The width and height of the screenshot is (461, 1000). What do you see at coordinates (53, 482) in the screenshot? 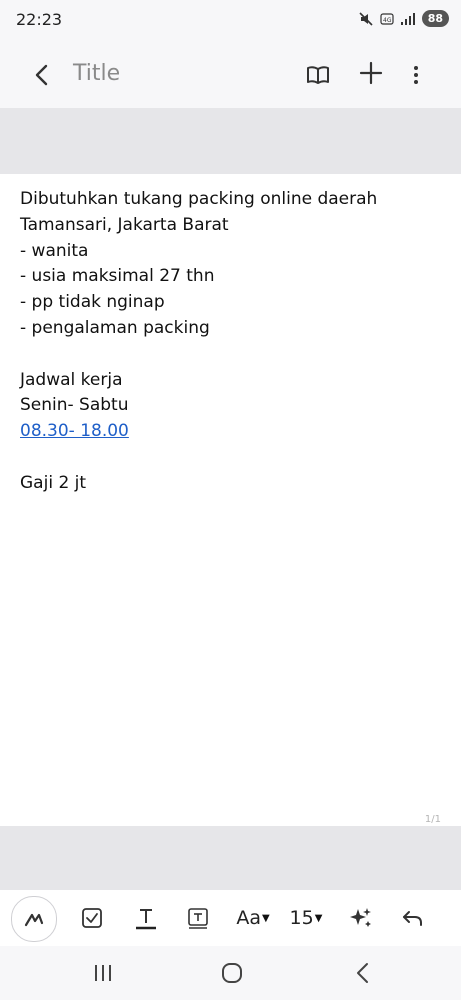
I see `note-line: Gaji 2 jt` at bounding box center [53, 482].